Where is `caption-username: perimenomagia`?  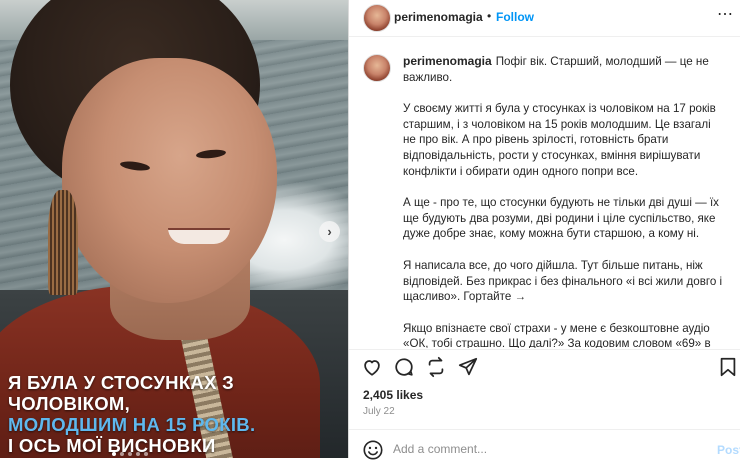
caption-username: perimenomagia is located at coordinates (447, 61).